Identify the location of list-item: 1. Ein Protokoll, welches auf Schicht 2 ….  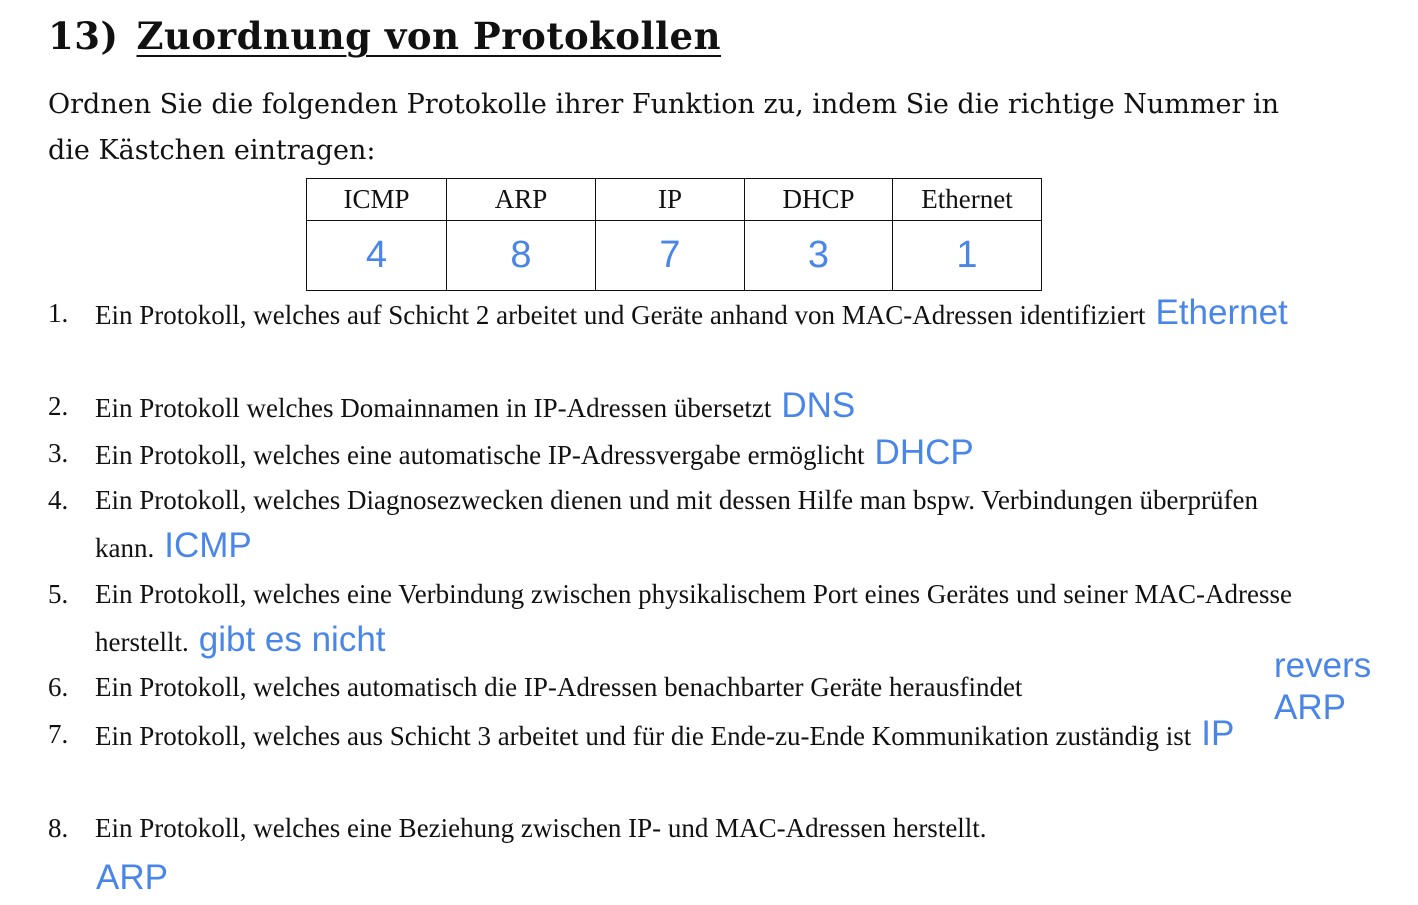
(678, 314).